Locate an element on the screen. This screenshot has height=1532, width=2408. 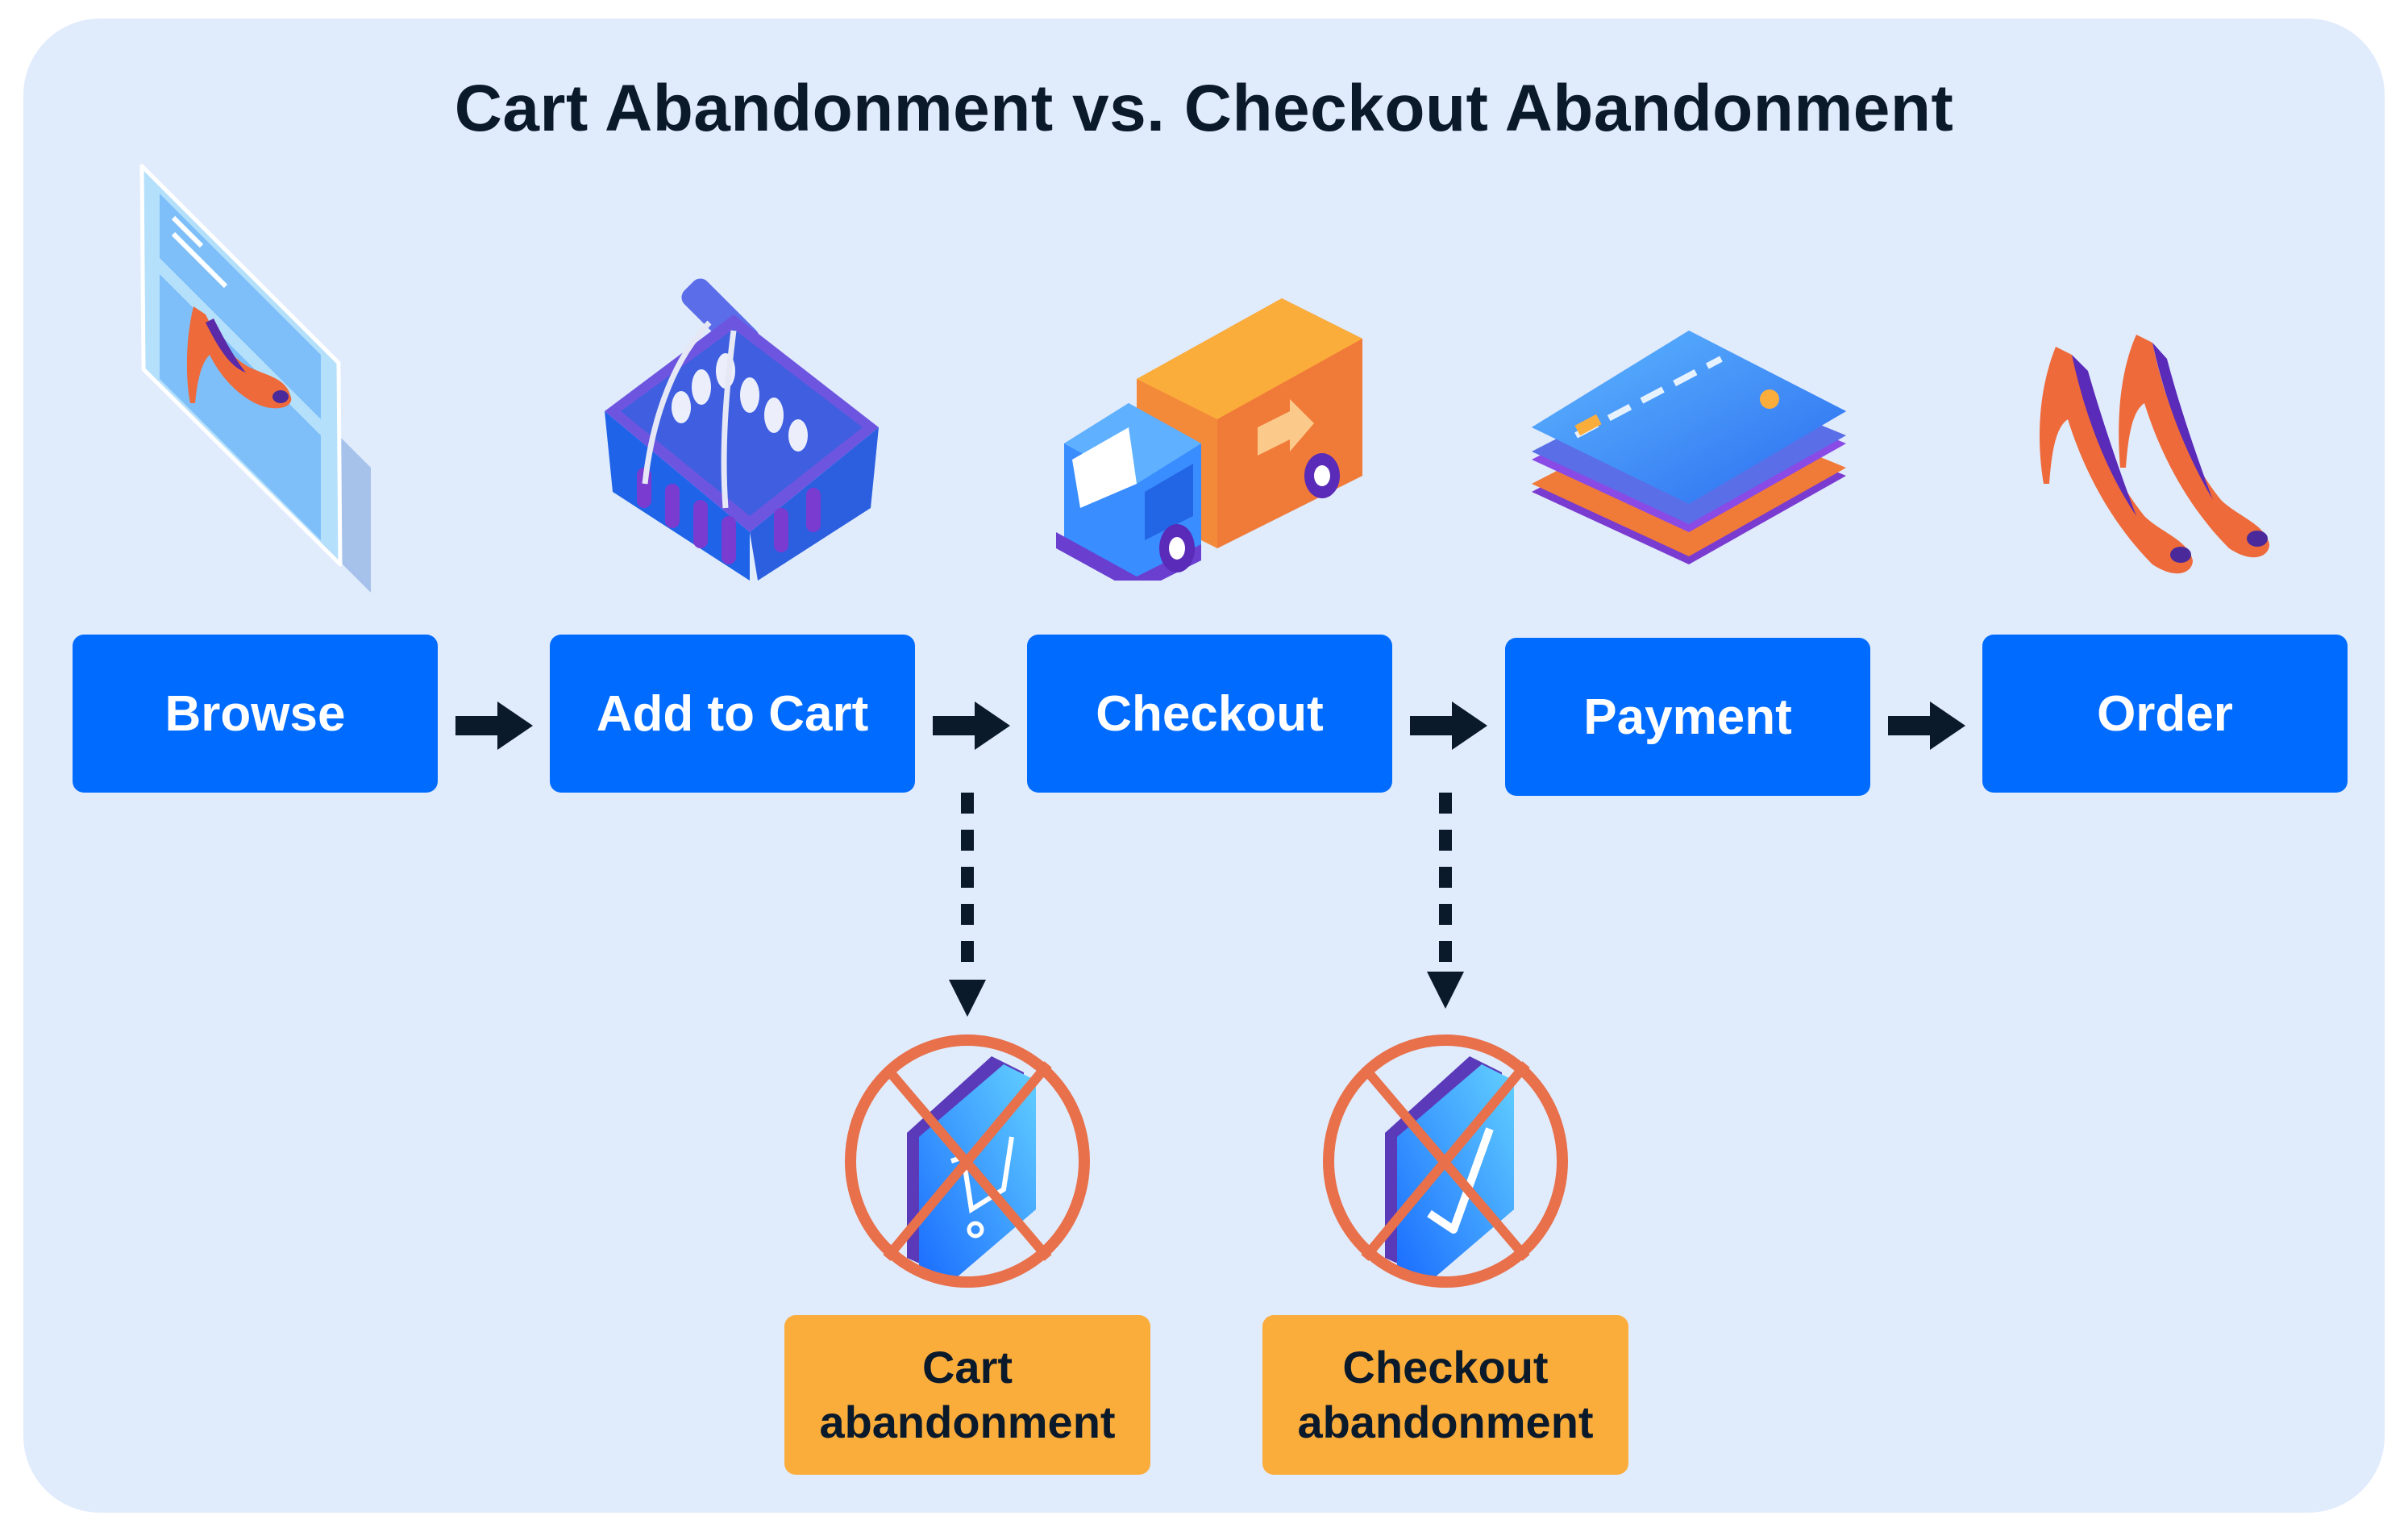
shoe-catalog-tablet-icon is located at coordinates (255, 379).